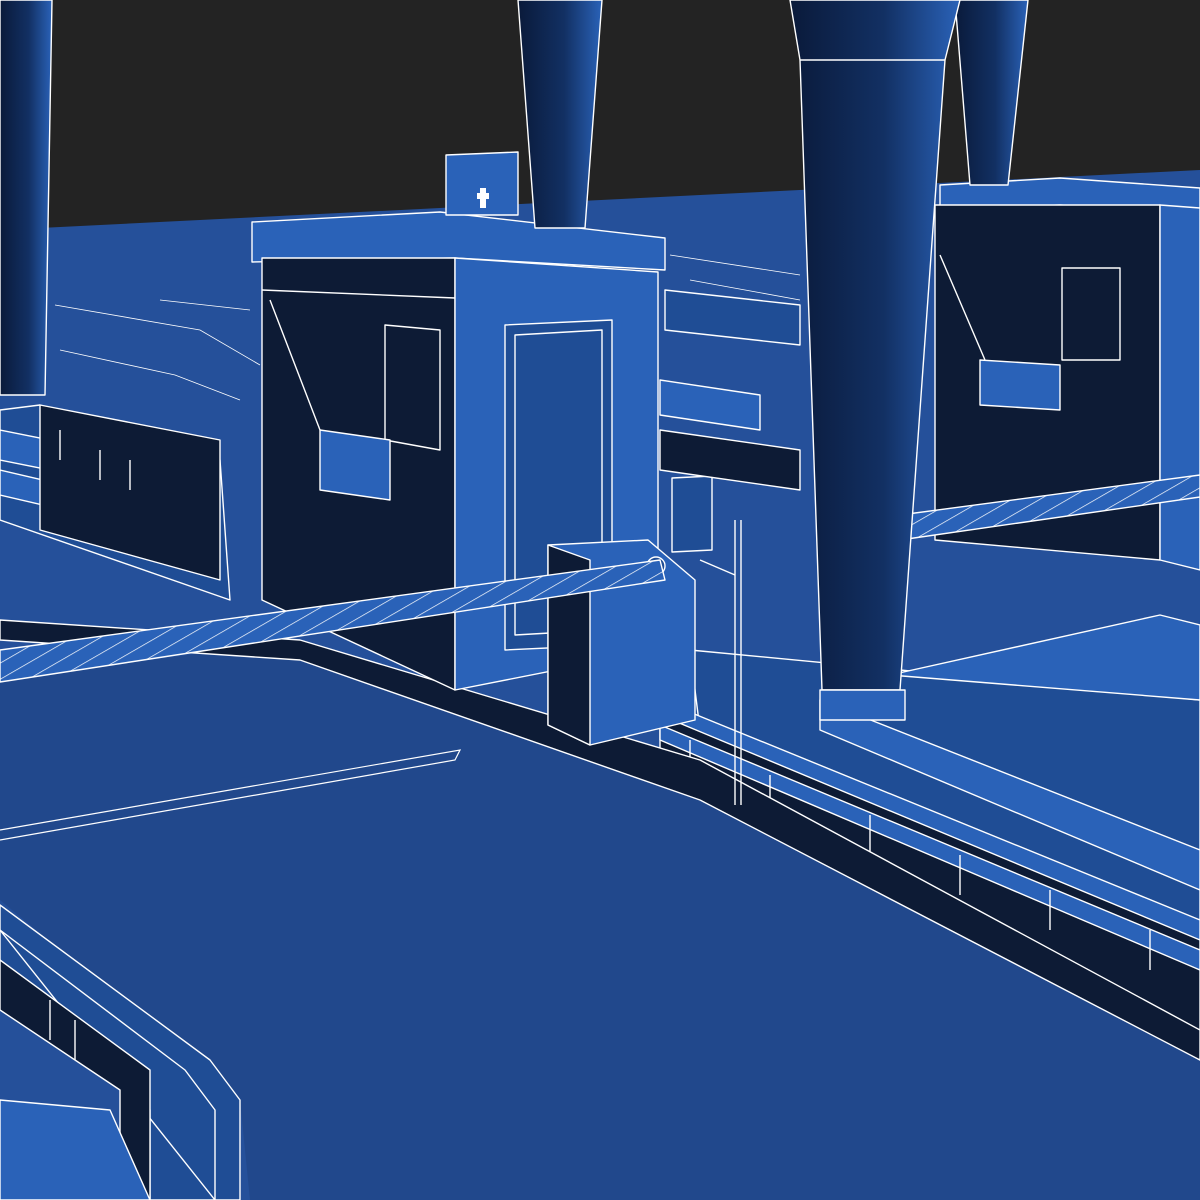  Describe the element at coordinates (1091, 314) in the screenshot. I see `booth-right-window` at that location.